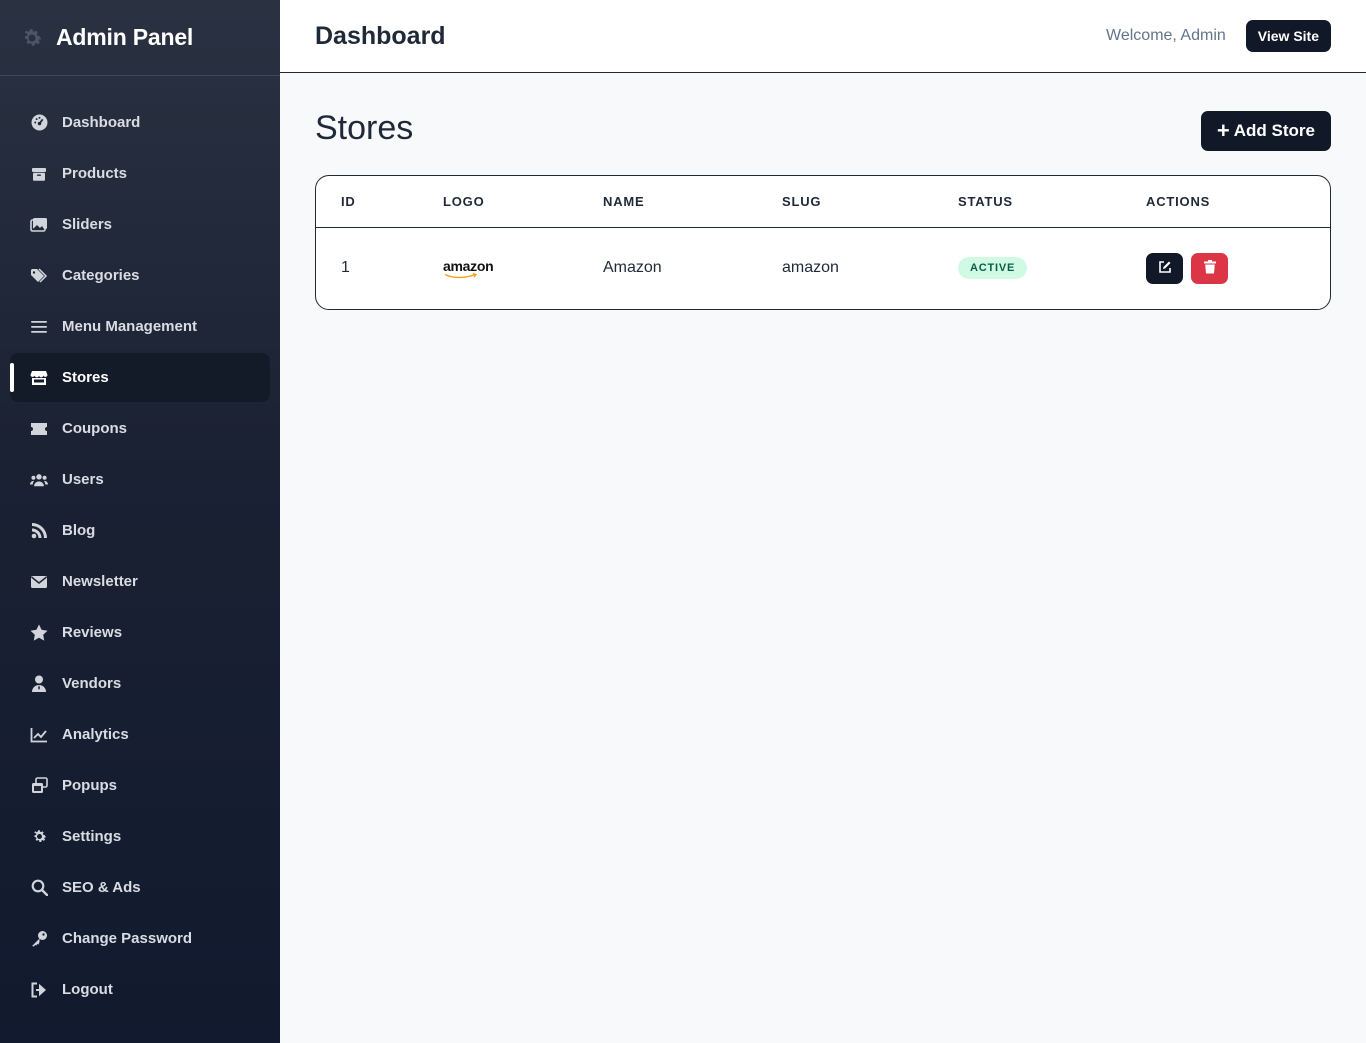 Image resolution: width=1366 pixels, height=1043 pixels. What do you see at coordinates (39, 633) in the screenshot?
I see `star-icon` at bounding box center [39, 633].